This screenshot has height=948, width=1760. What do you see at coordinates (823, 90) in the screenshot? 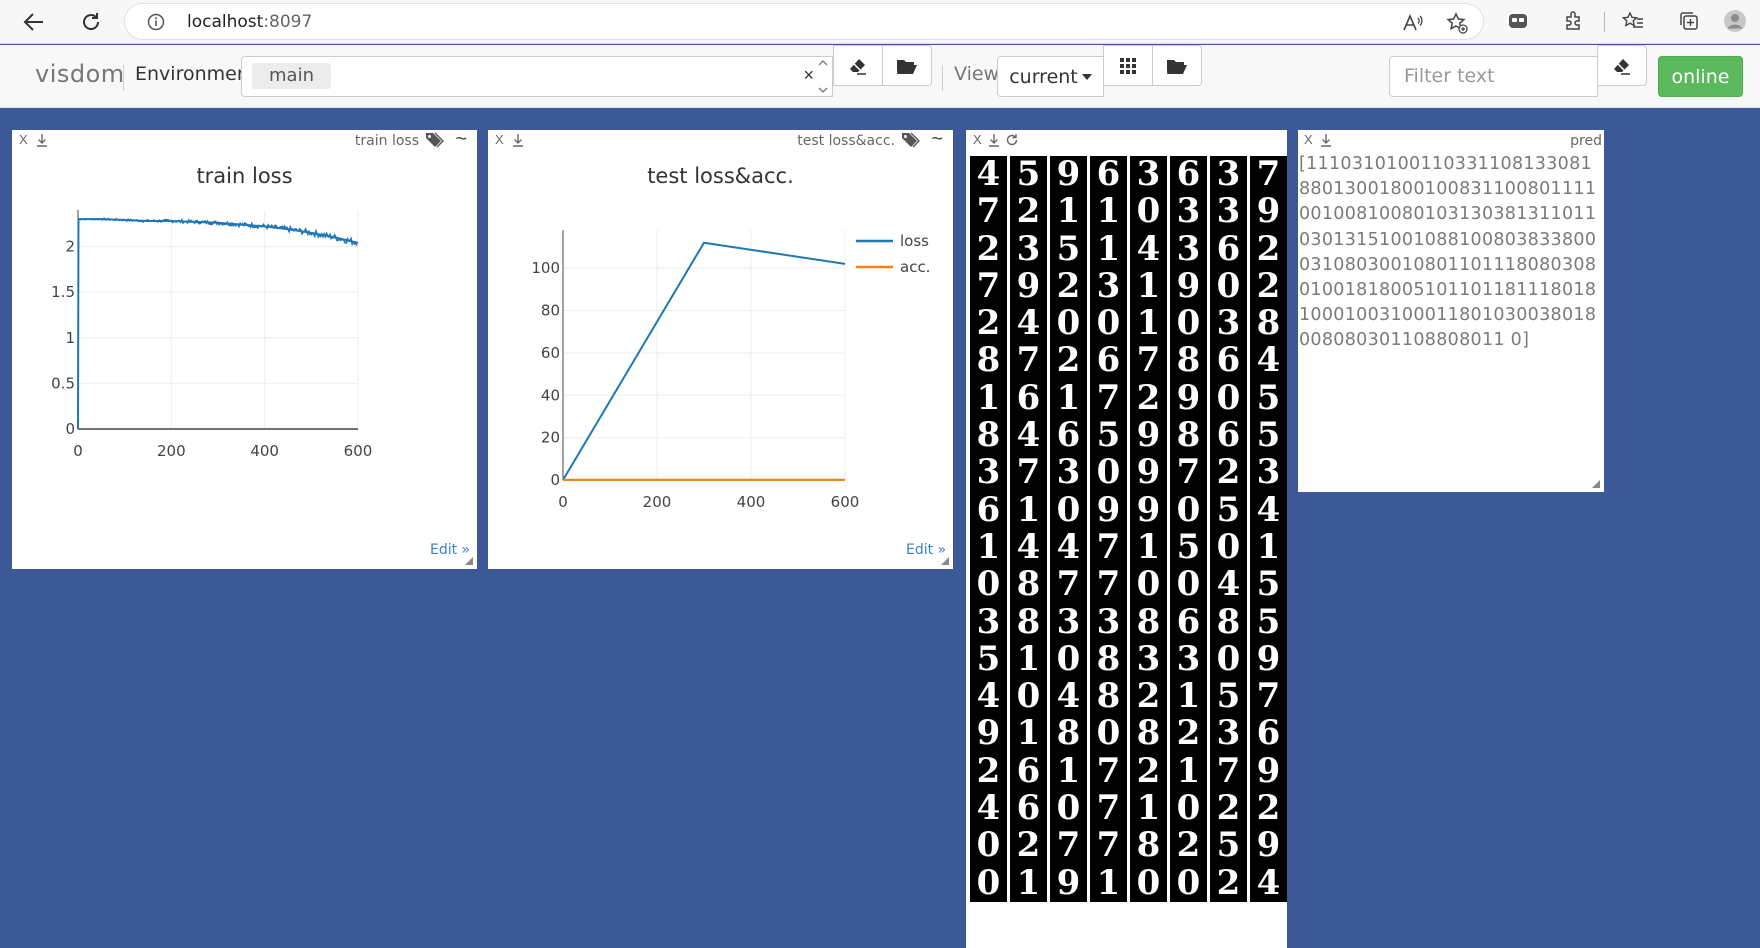
I see `caret-down-icon` at bounding box center [823, 90].